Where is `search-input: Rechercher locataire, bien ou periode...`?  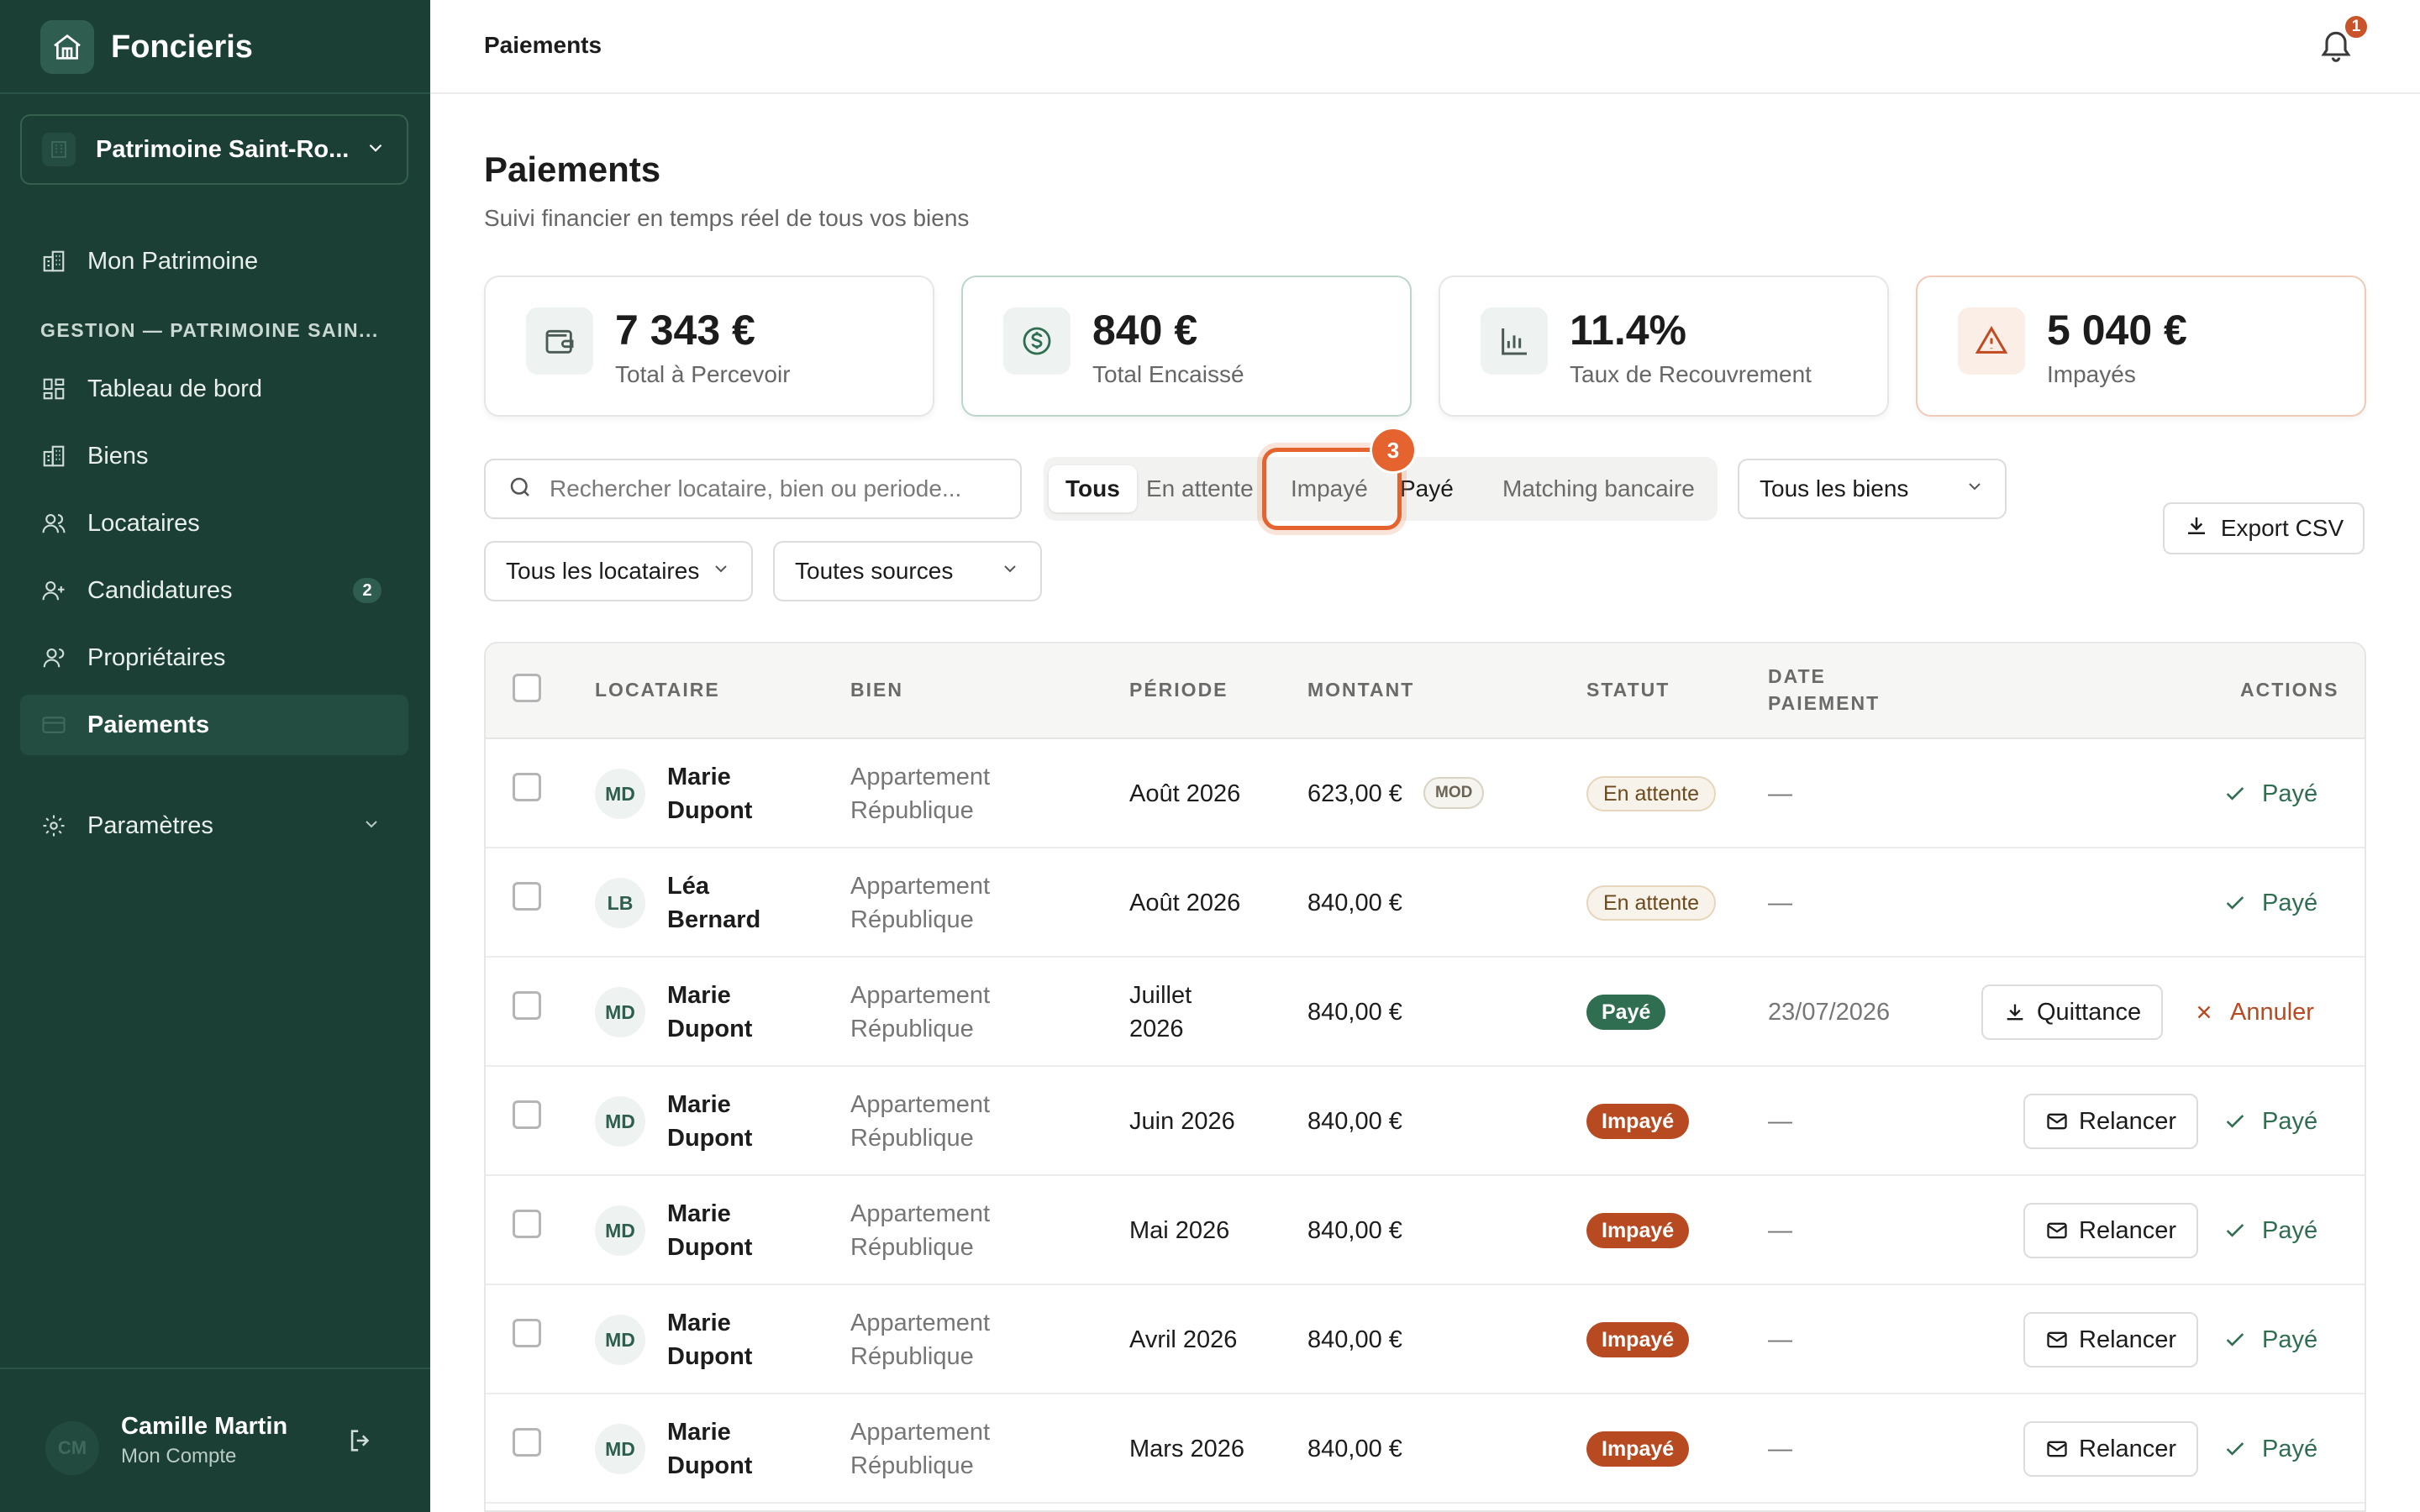
search-input: Rechercher locataire, bien ou periode... is located at coordinates (753, 489).